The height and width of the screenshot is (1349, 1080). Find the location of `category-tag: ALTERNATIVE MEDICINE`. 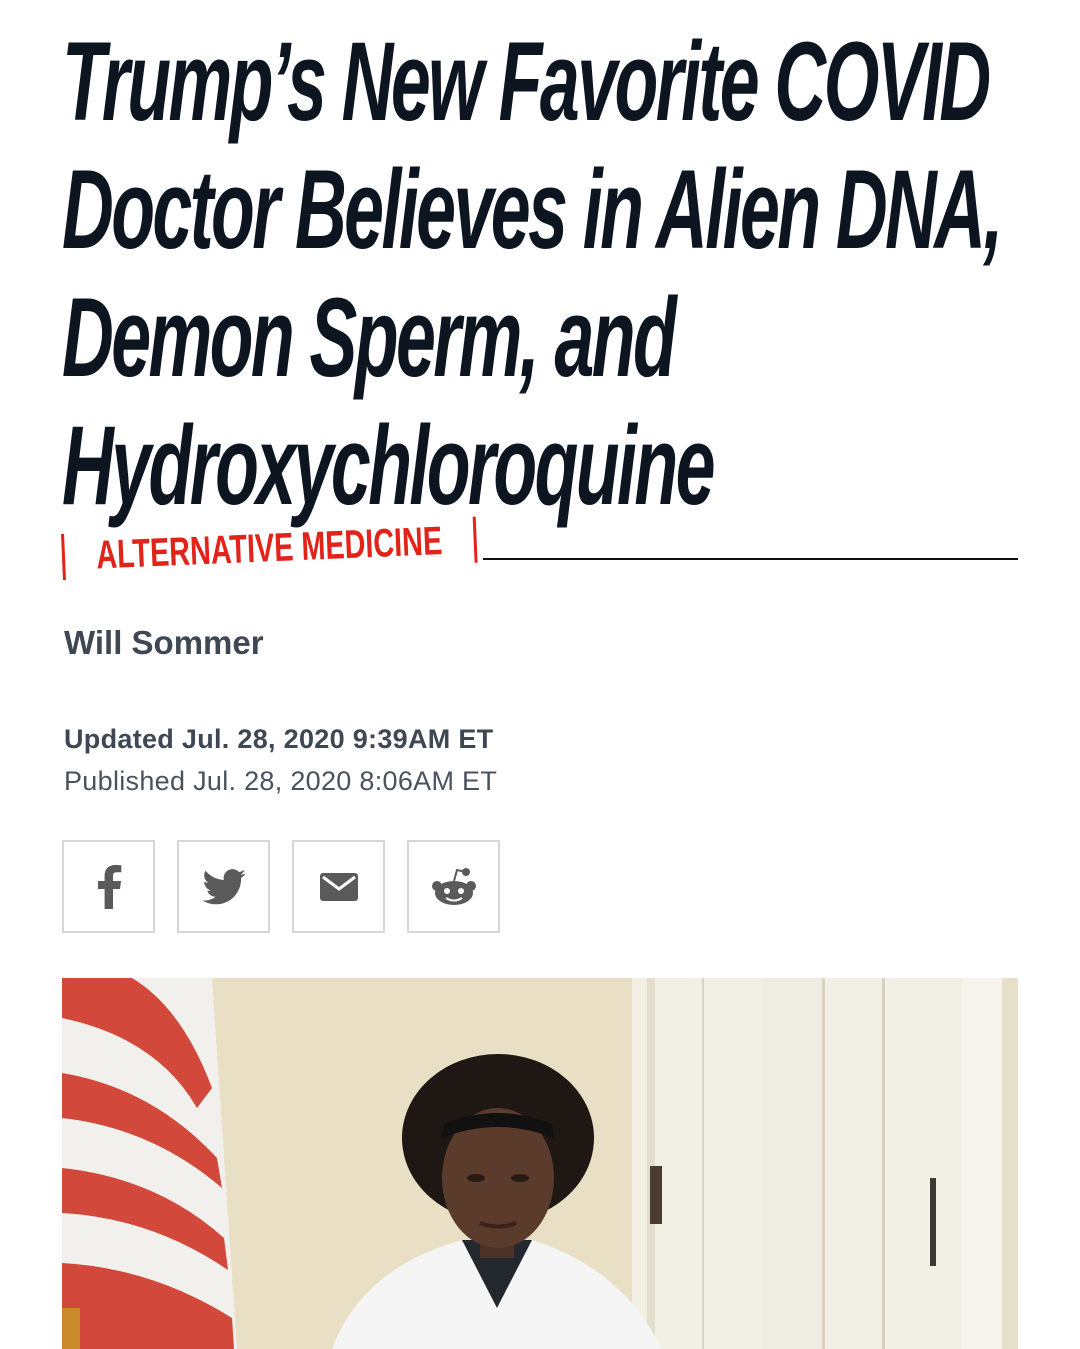

category-tag: ALTERNATIVE MEDICINE is located at coordinates (269, 548).